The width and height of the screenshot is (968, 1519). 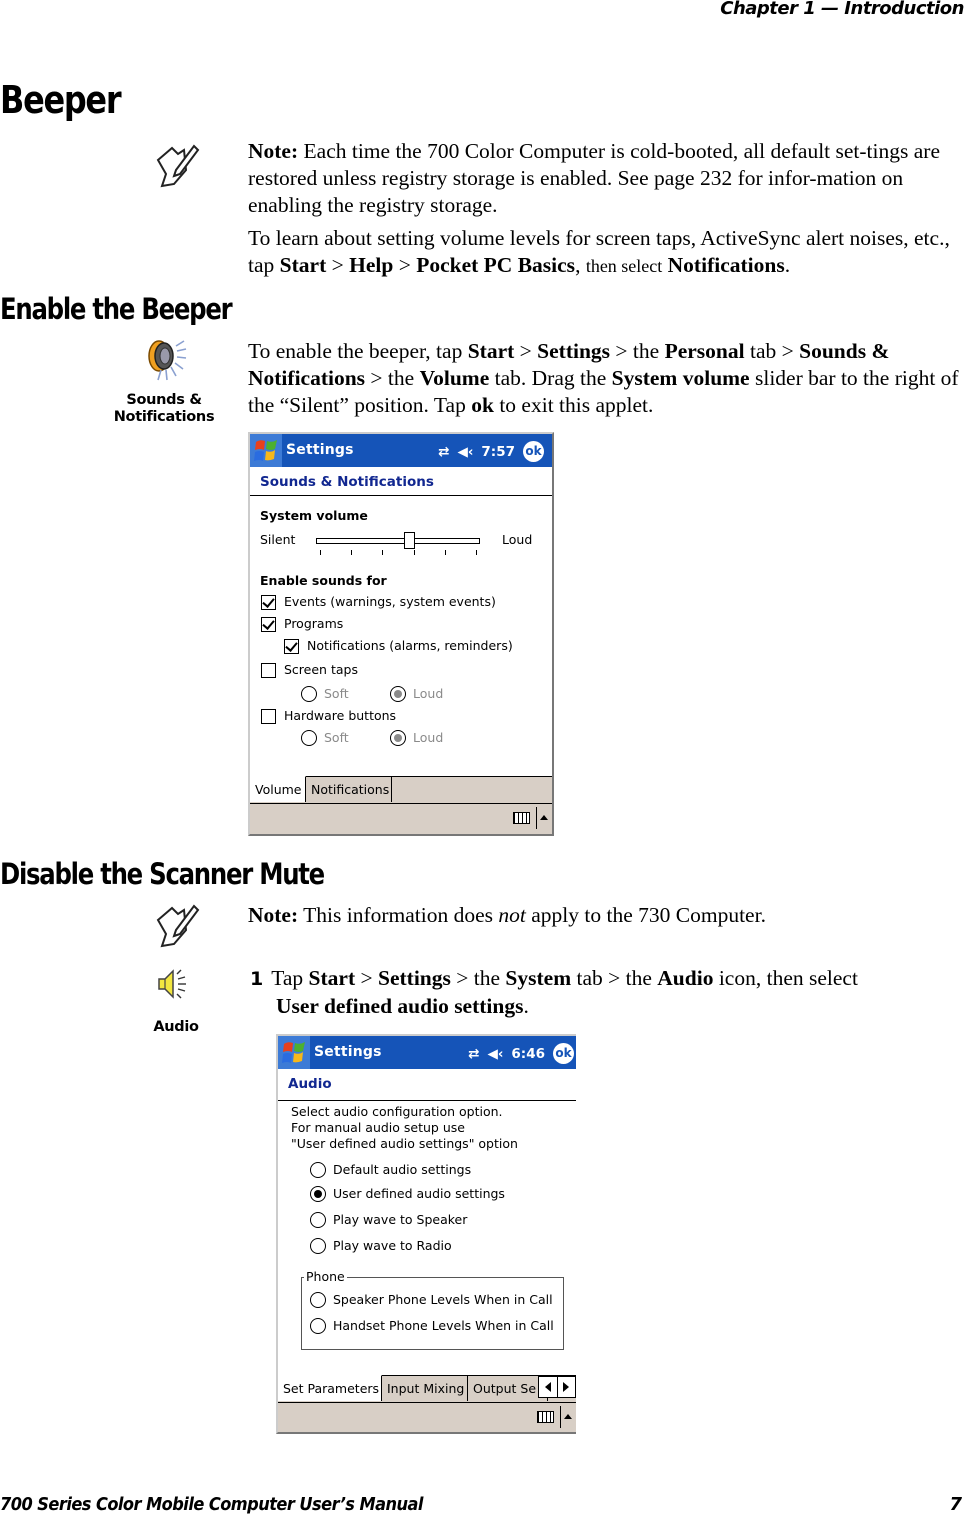 What do you see at coordinates (378, 1127) in the screenshot?
I see `description-line: For manual audio setup use` at bounding box center [378, 1127].